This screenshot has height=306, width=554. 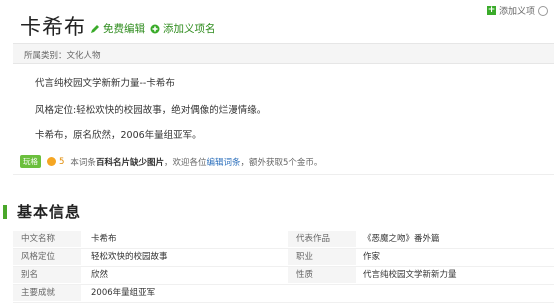 I want to click on info-label: 代表作品, so click(x=322, y=239).